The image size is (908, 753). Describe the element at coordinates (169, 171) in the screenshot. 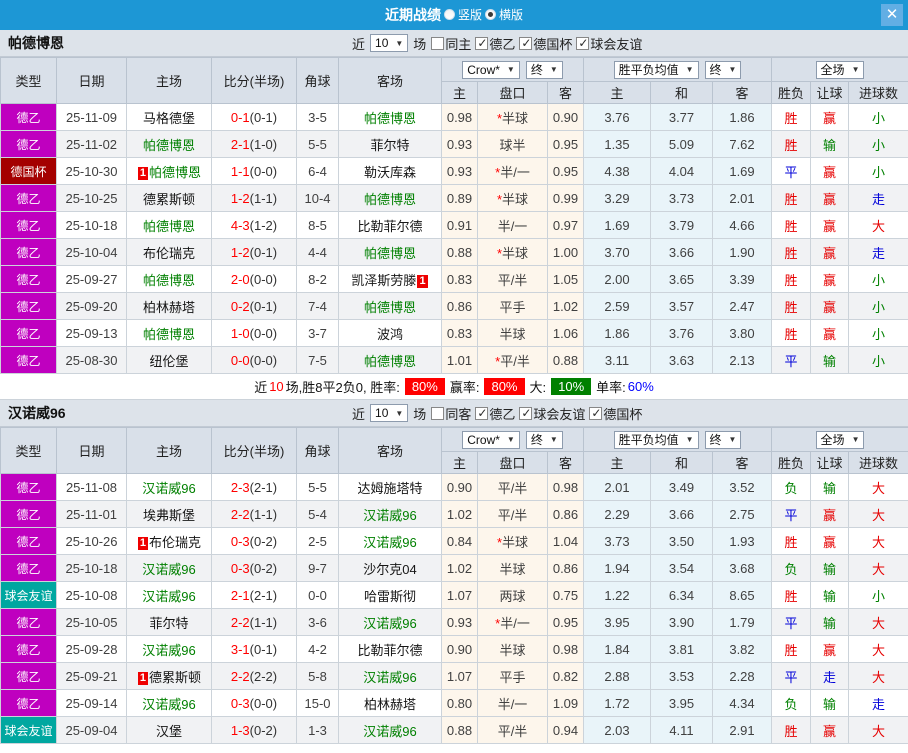

I see `home-team: 1 帕德博恩` at that location.